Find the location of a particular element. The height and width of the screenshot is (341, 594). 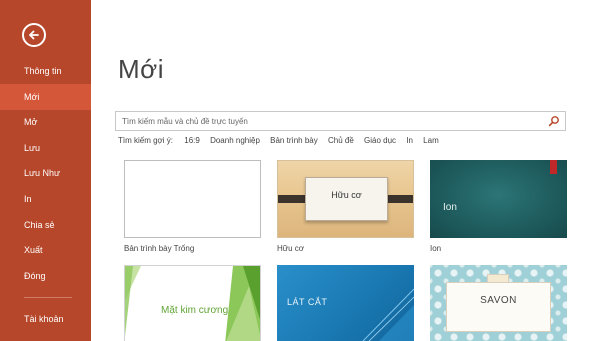

title-plate: Hữu cơ is located at coordinates (346, 199).